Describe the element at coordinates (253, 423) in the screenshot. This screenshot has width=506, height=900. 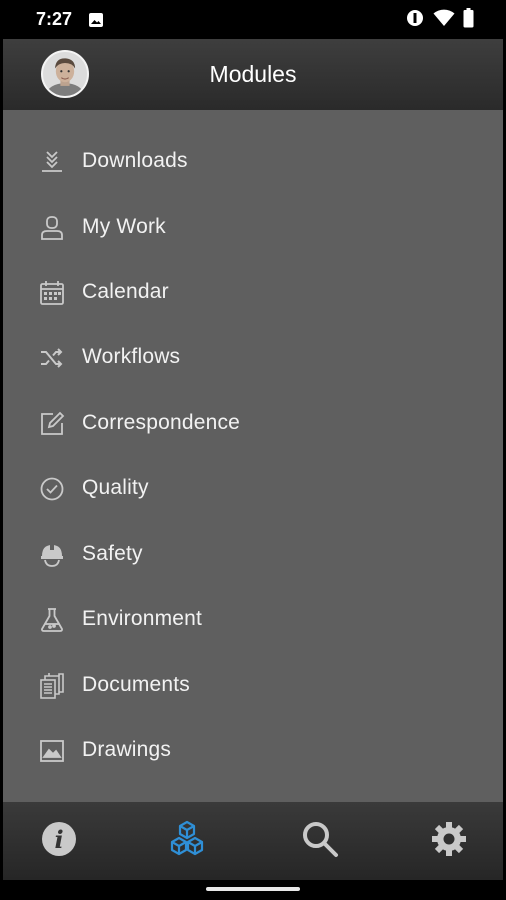
I see `menu-item-correspondence: Correspondence` at that location.